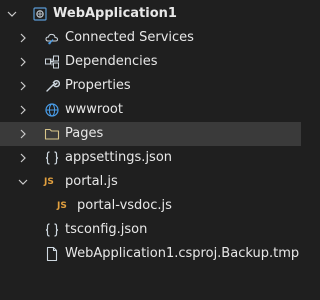  I want to click on tree-item-backup-tmp: WebApplication1.csproj.Backup.tmp, so click(150, 254).